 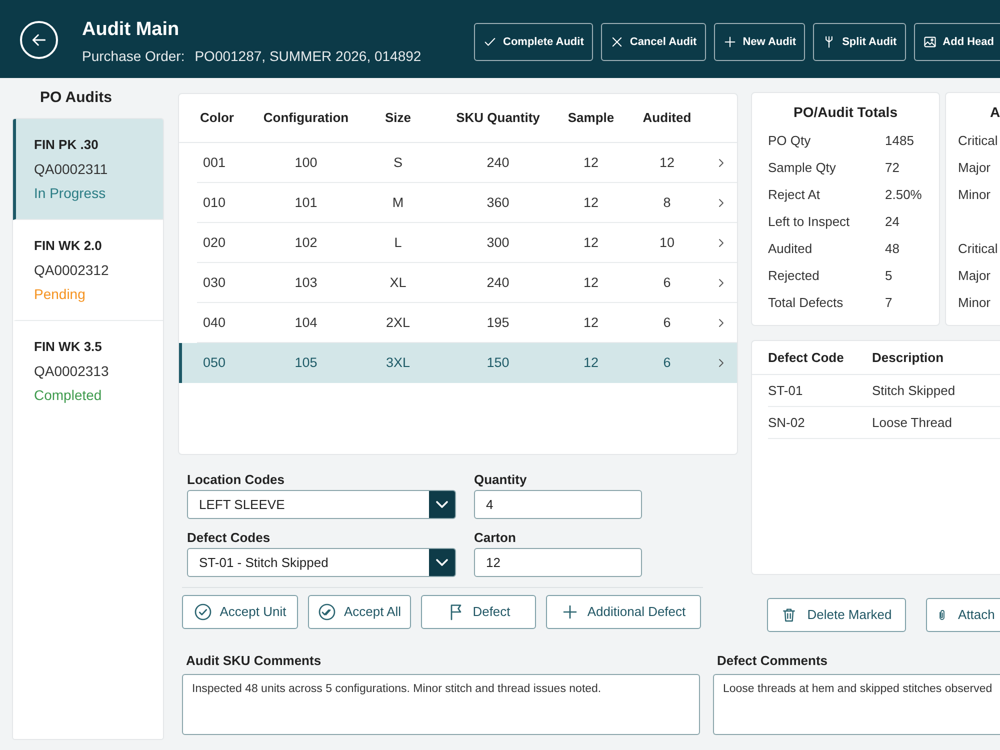 I want to click on severity-label: Minor, so click(x=974, y=303).